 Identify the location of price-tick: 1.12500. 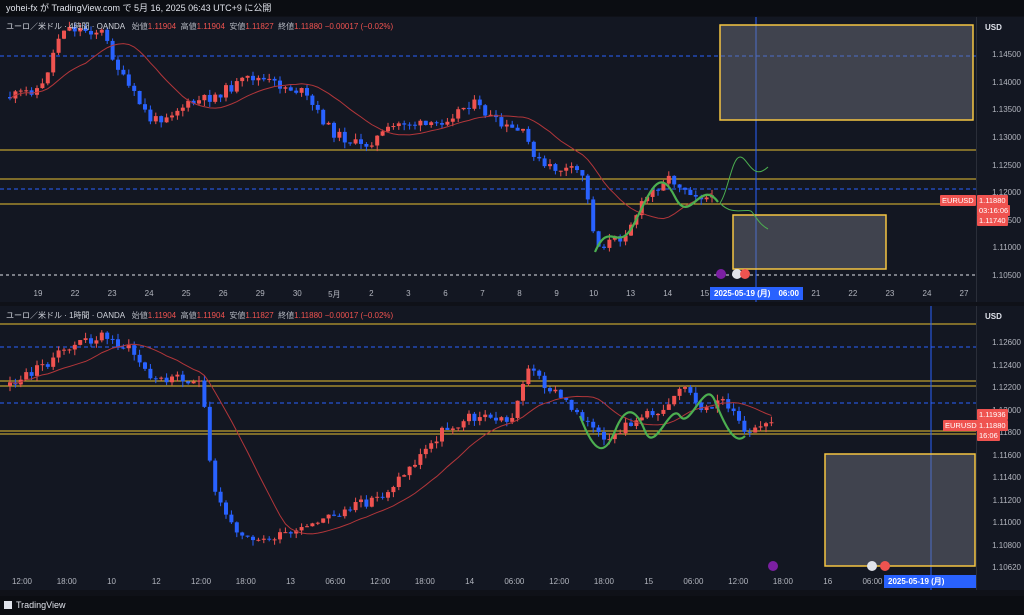
(1006, 165).